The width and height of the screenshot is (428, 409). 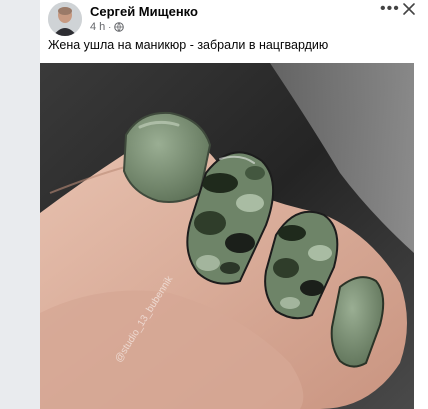 I want to click on card-right-edge, so click(x=421, y=236).